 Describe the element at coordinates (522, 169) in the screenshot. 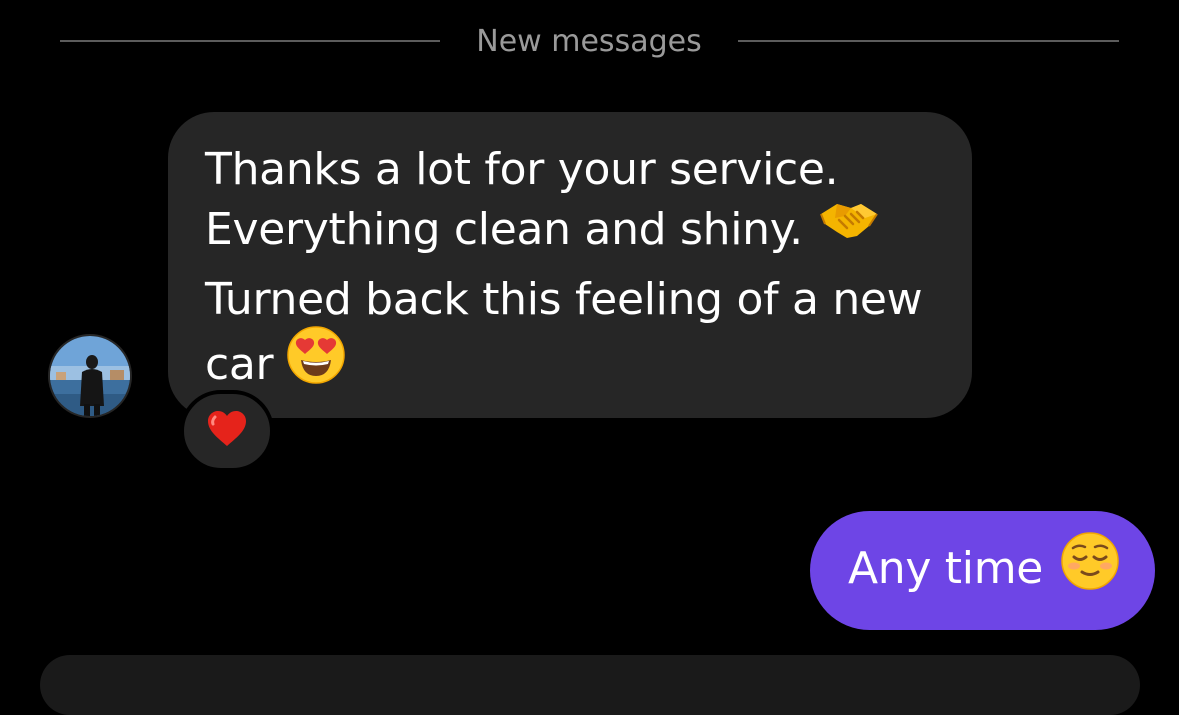

I see `message-line-1: Thanks a lot for your service.` at that location.